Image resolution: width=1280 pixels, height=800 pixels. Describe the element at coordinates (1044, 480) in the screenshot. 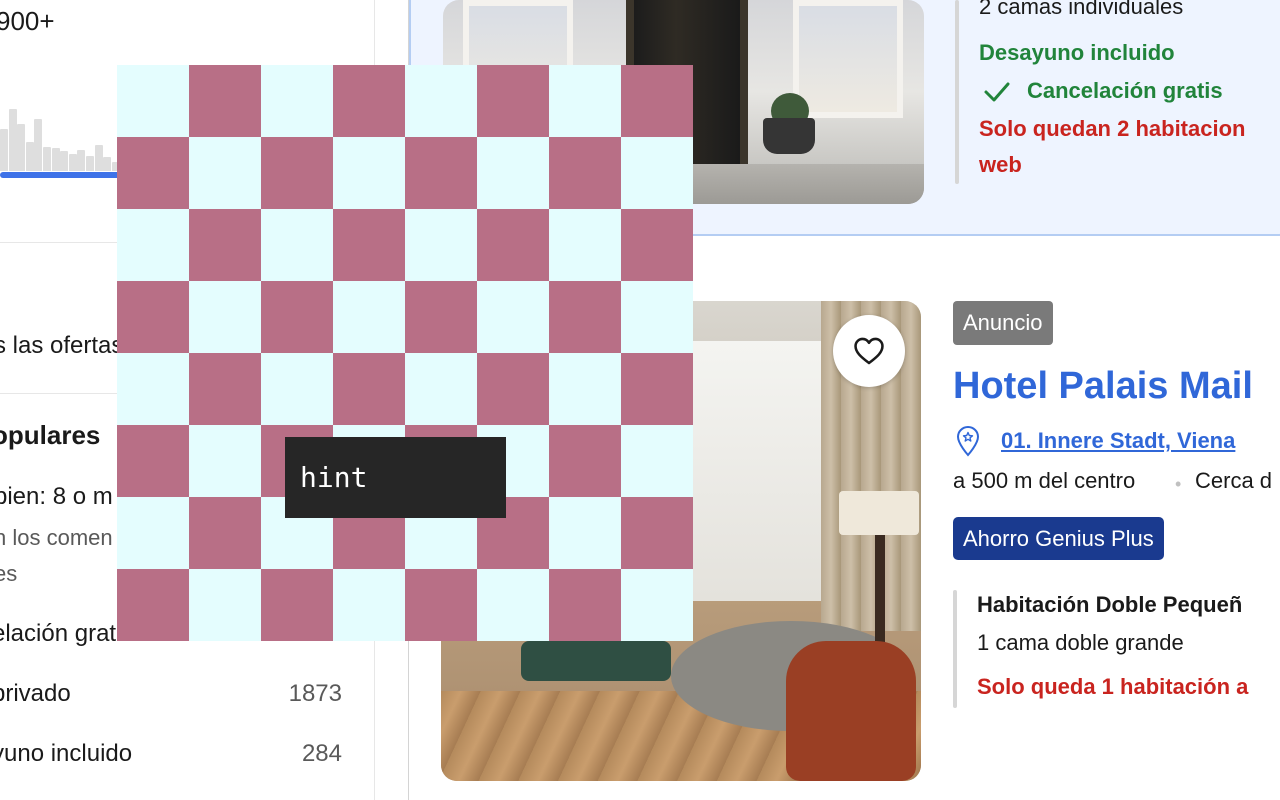

I see `distance-from-center: a 500 m del centro` at that location.